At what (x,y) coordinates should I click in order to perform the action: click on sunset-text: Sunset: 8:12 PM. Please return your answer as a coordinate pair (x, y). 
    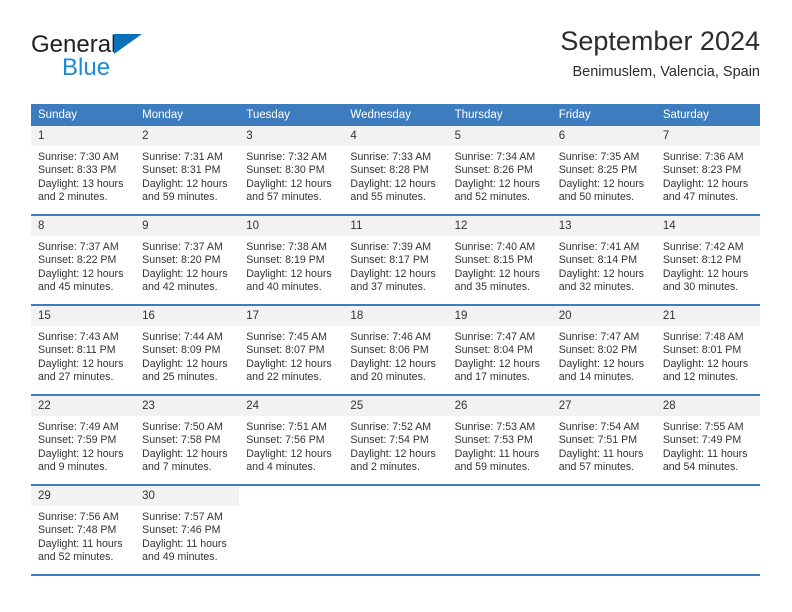
    Looking at the image, I should click on (702, 260).